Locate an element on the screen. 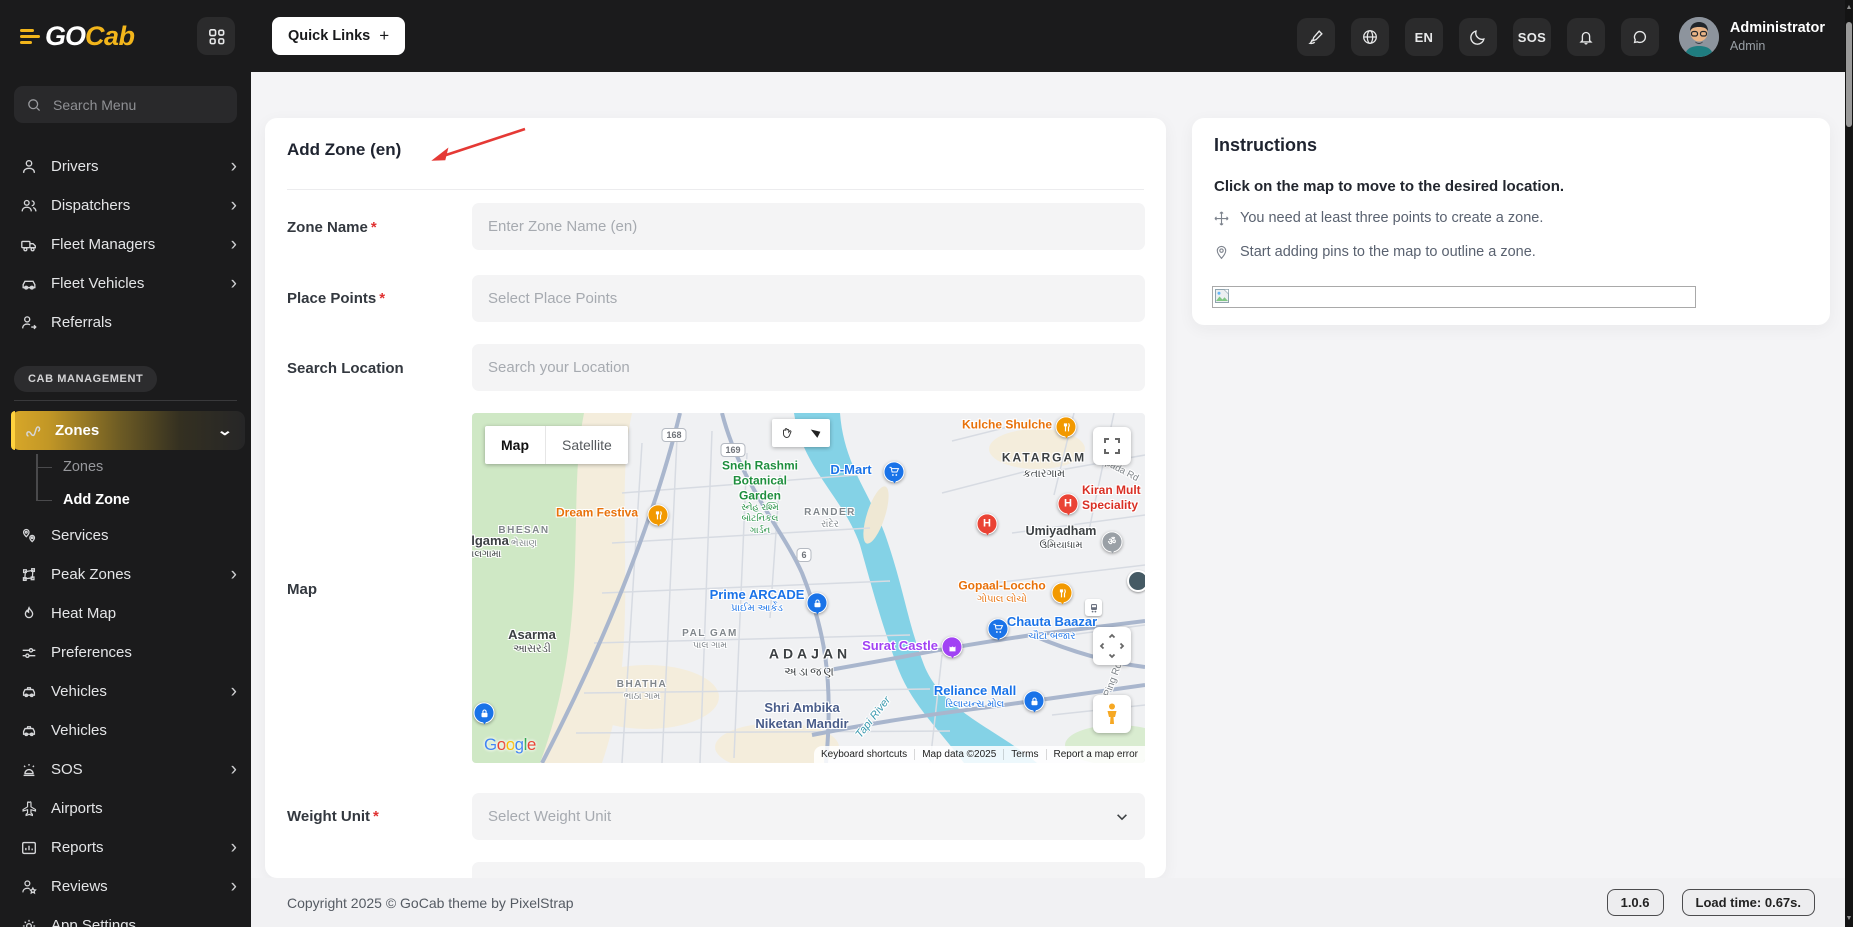  language-select-button: EN is located at coordinates (1423, 37).